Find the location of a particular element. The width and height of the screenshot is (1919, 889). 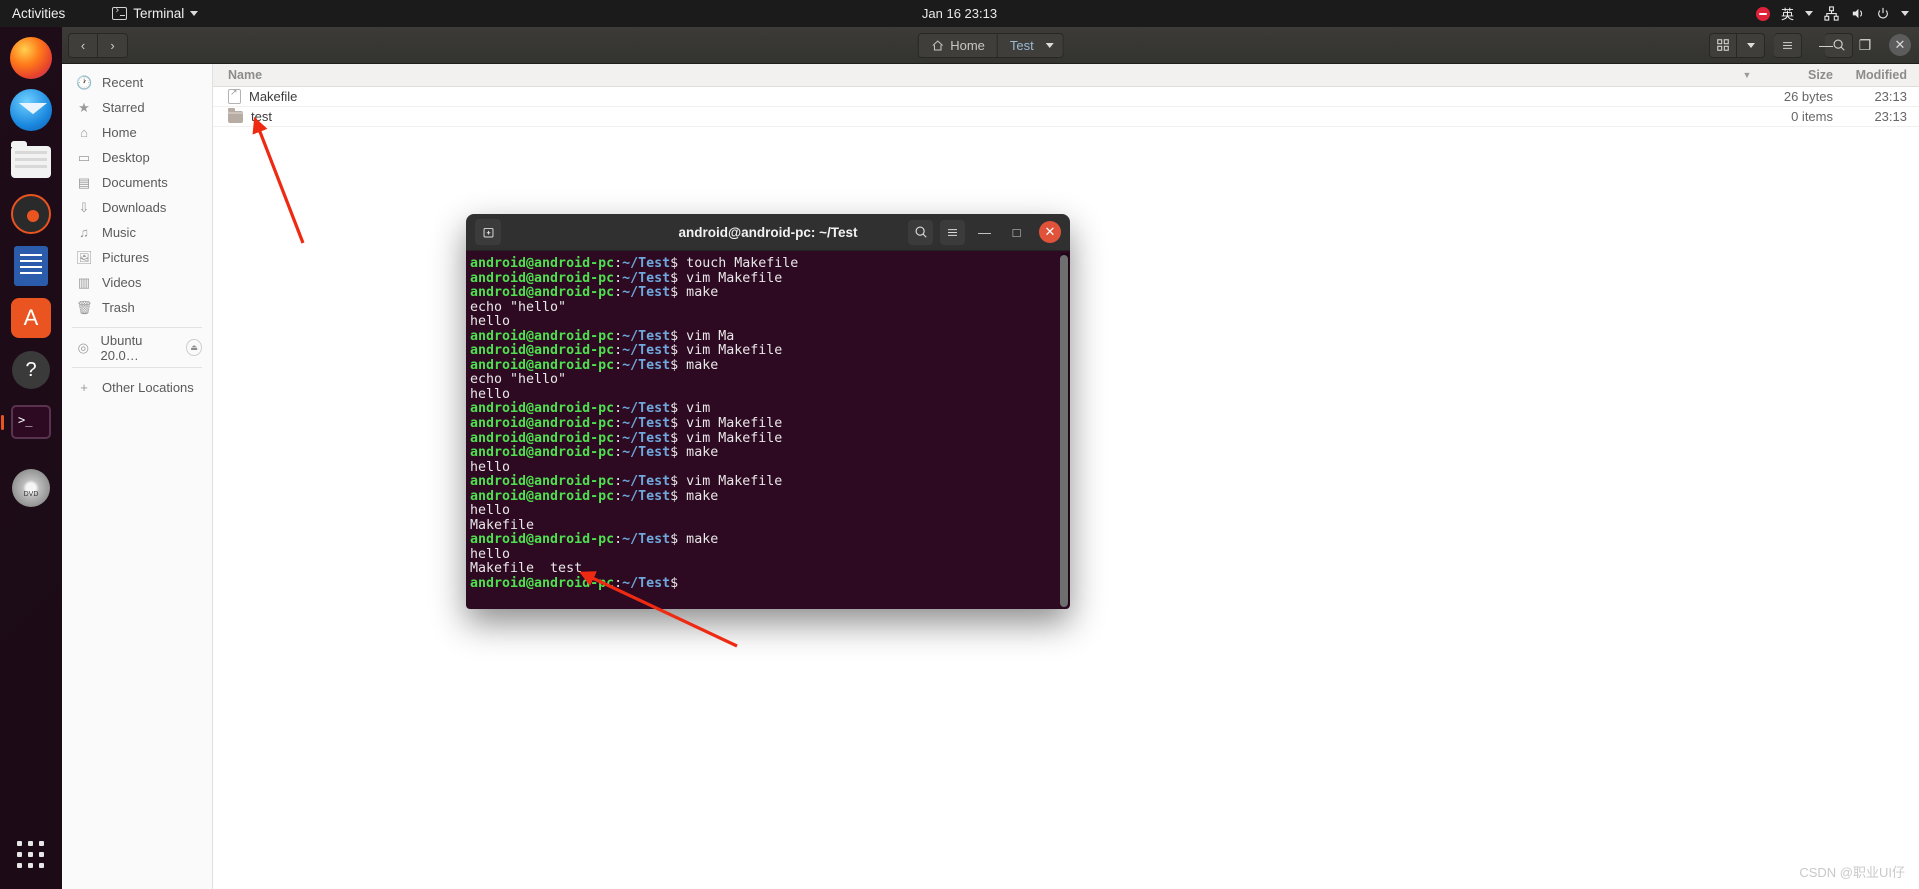

sidebar-item-documents: ▤ Documents is located at coordinates (137, 182).